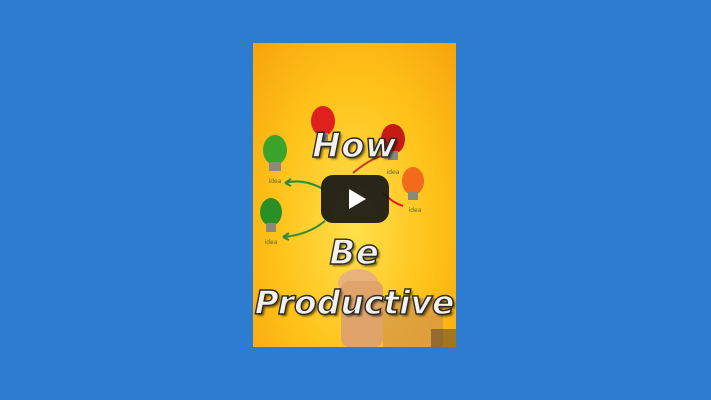 The height and width of the screenshot is (400, 711). I want to click on caption-line-how: How, so click(354, 146).